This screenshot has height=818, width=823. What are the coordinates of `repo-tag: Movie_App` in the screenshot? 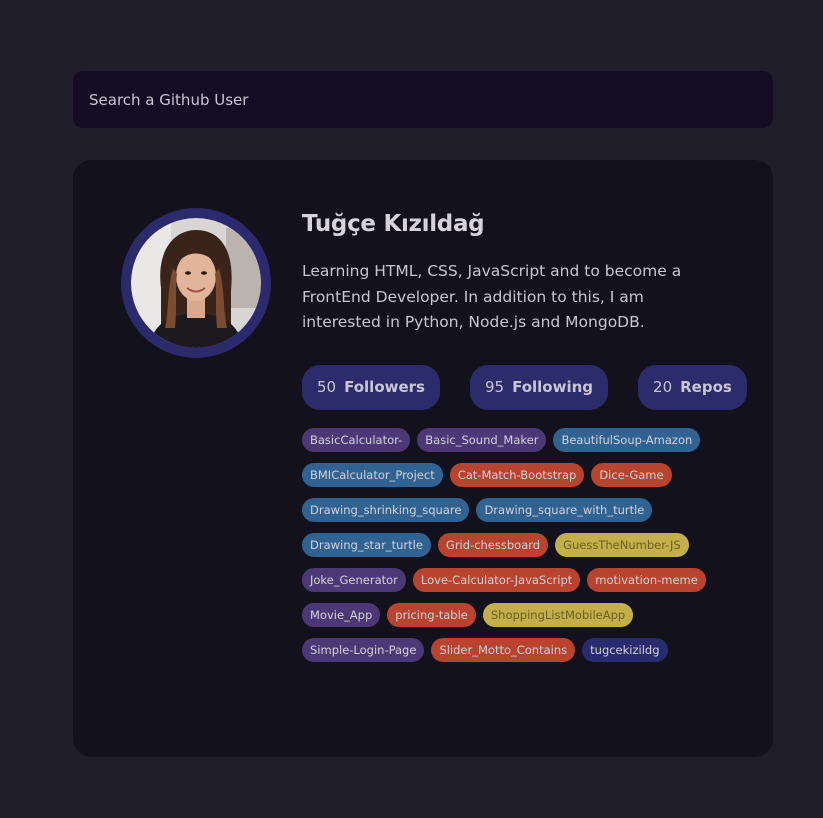 It's located at (341, 614).